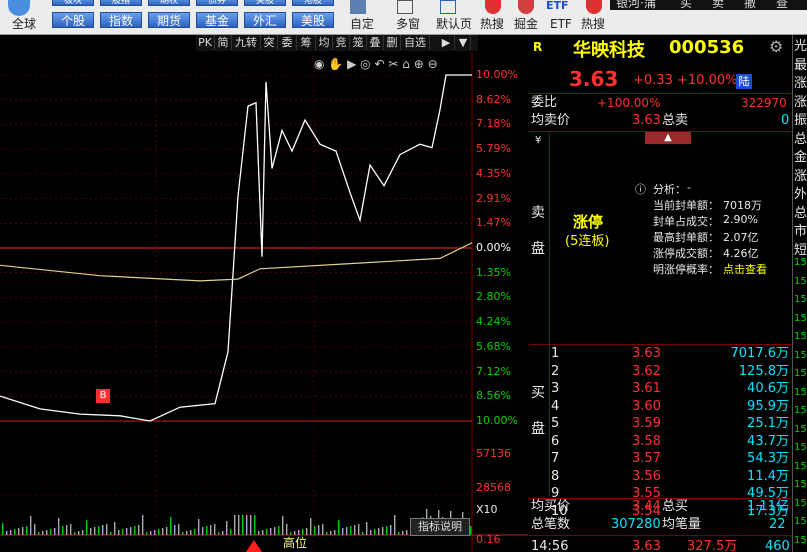 The image size is (807, 552). What do you see at coordinates (313, 3) in the screenshot?
I see `top-button-5: 港股` at bounding box center [313, 3].